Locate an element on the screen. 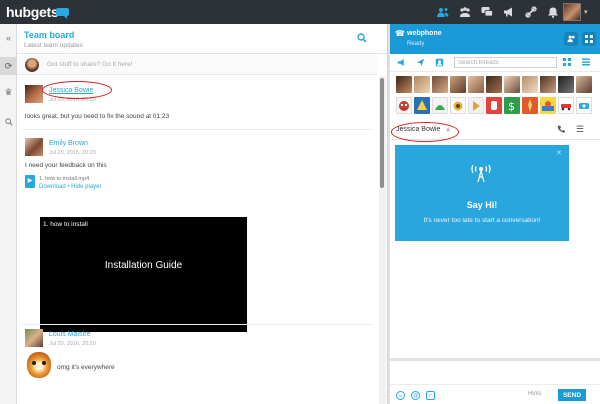 This screenshot has width=600, height=404. phone-call-icon is located at coordinates (561, 130).